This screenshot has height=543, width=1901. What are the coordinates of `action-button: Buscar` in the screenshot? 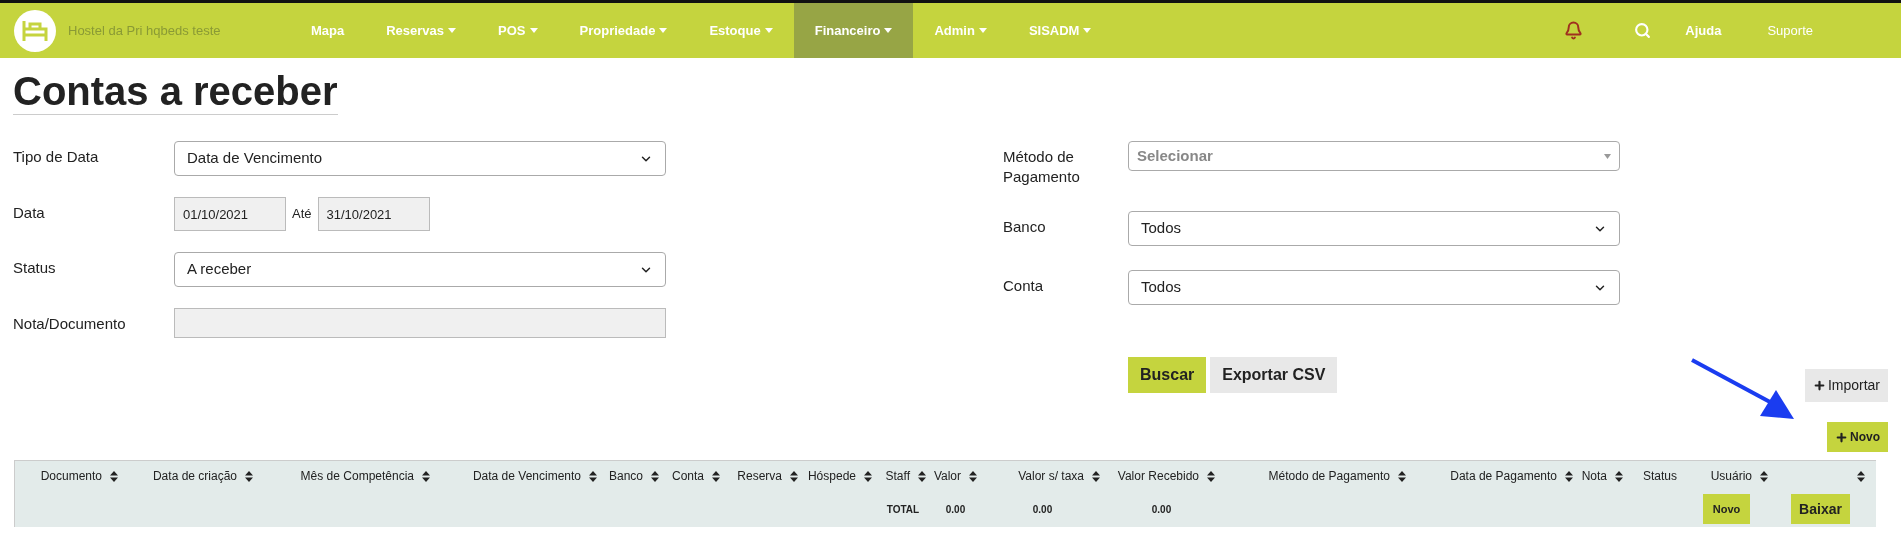 It's located at (1167, 375).